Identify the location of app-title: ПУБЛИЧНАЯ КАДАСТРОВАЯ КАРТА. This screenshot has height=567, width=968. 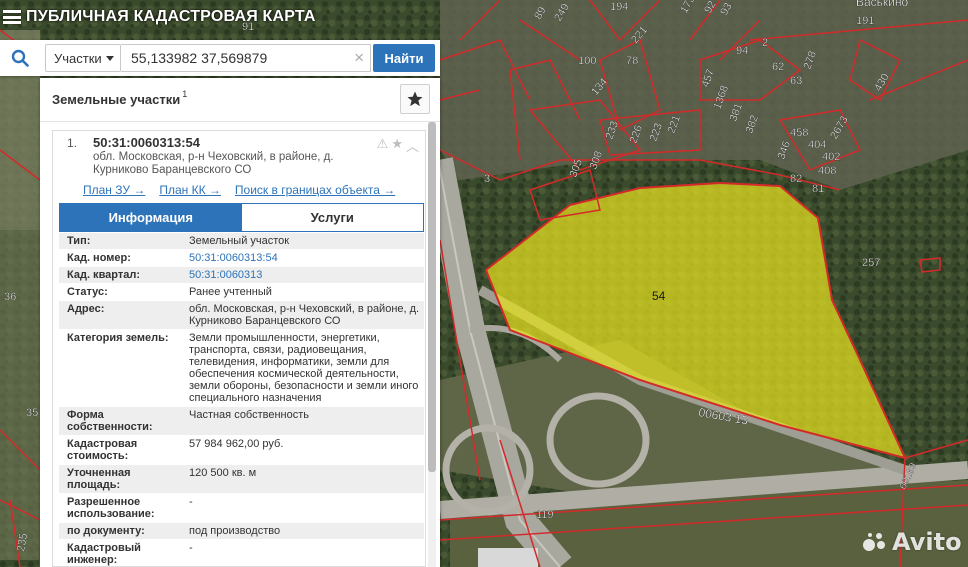
(171, 16).